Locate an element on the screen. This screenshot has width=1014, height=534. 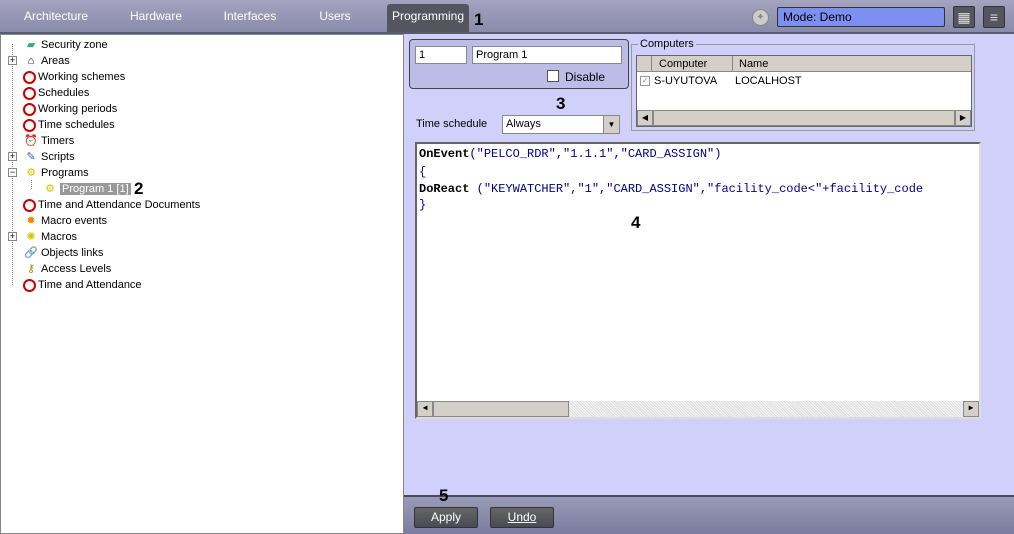
tree-item: ⚷ Access Levels is located at coordinates (67, 269).